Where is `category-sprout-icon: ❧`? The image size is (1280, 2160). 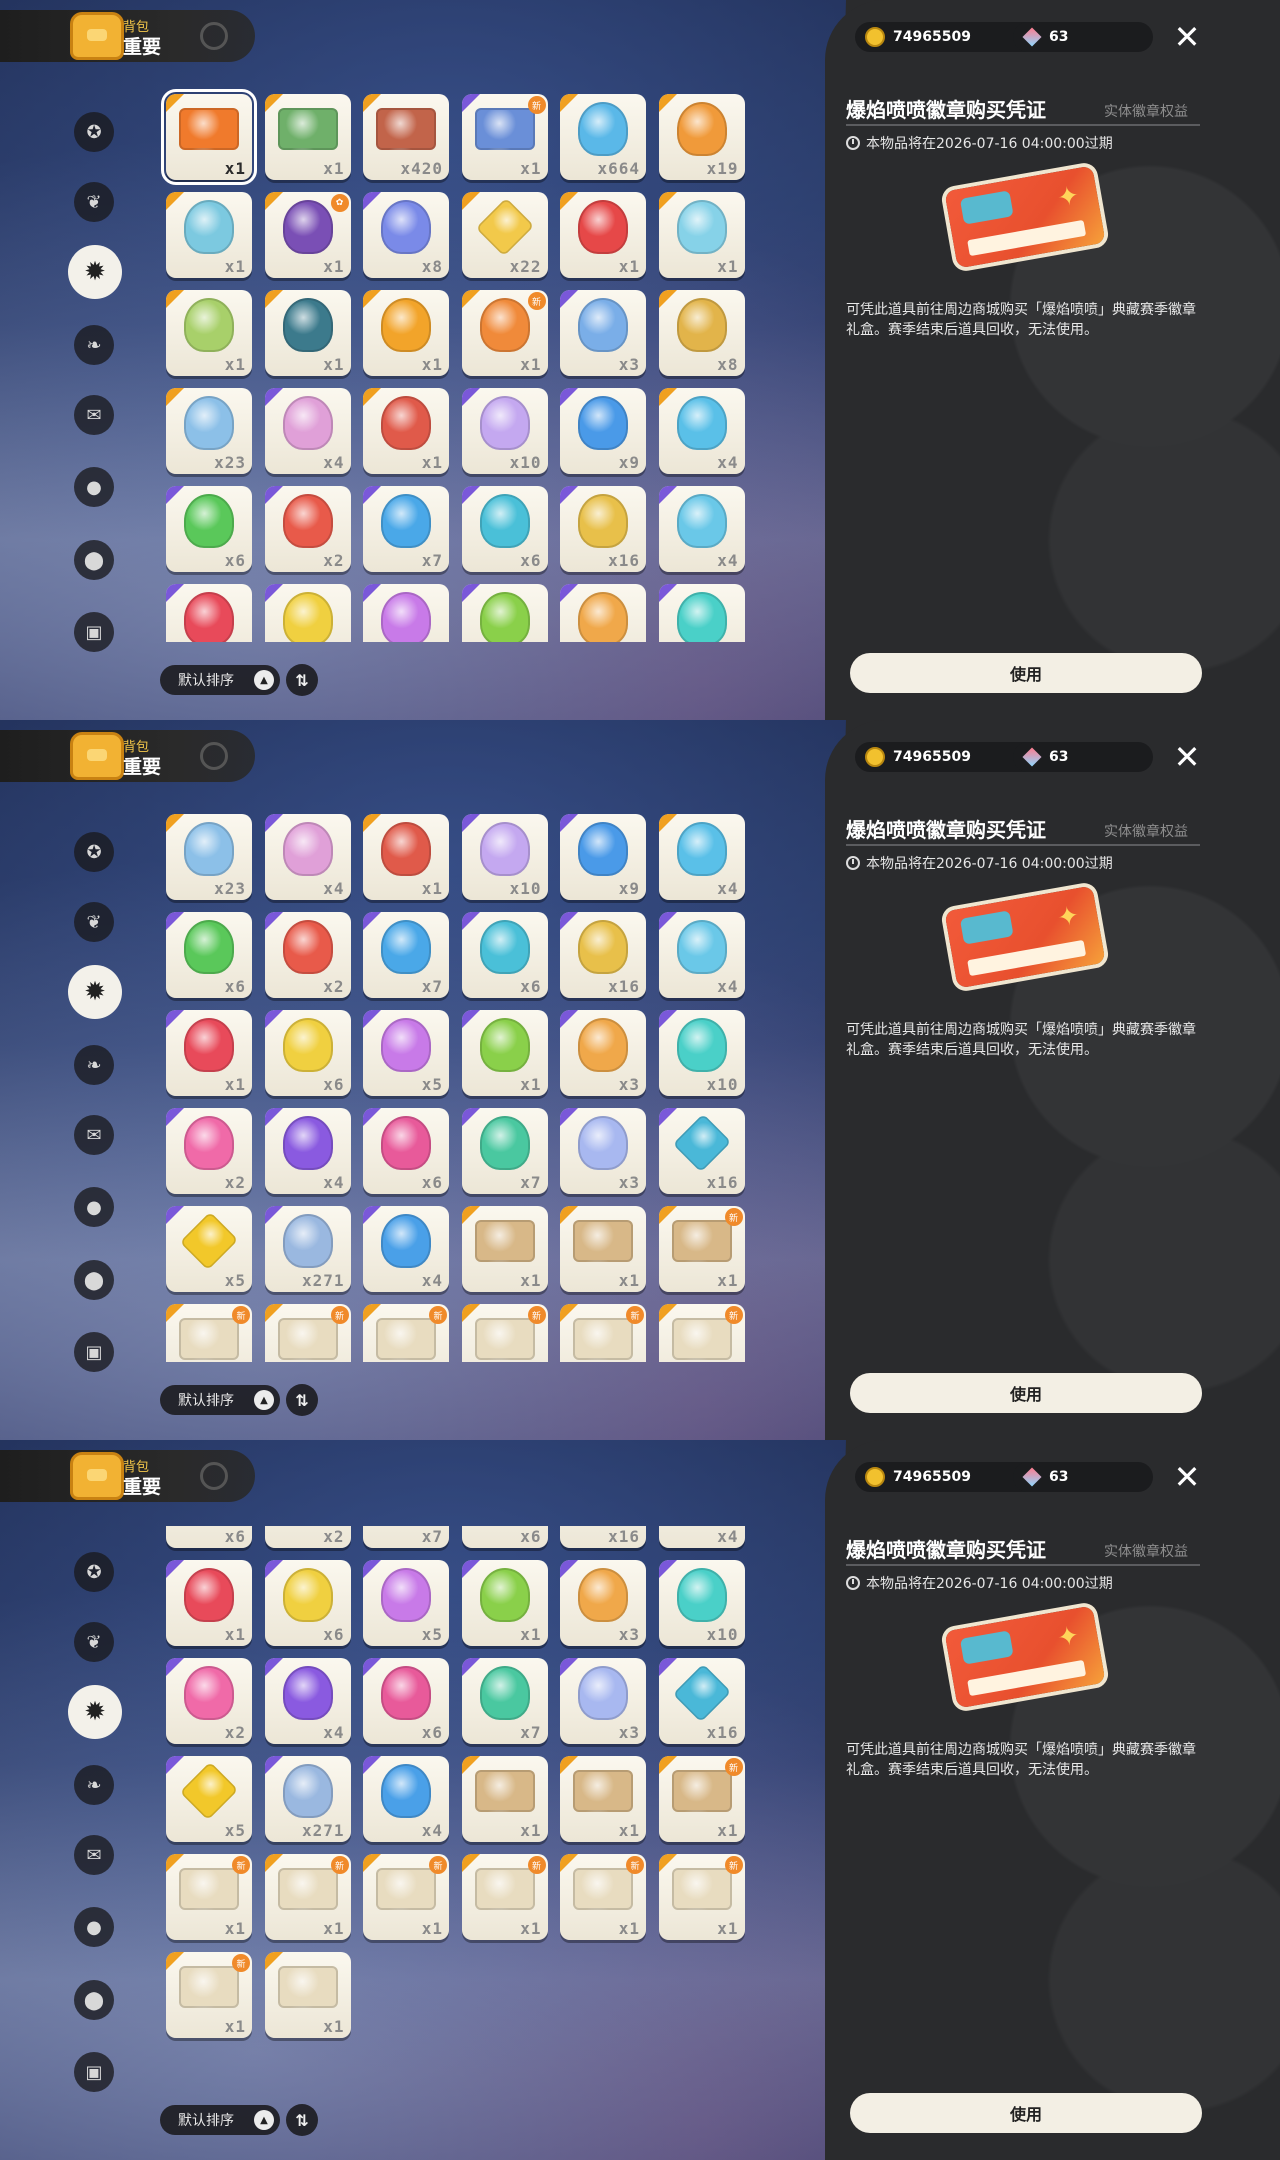
category-sprout-icon: ❧ is located at coordinates (94, 1785).